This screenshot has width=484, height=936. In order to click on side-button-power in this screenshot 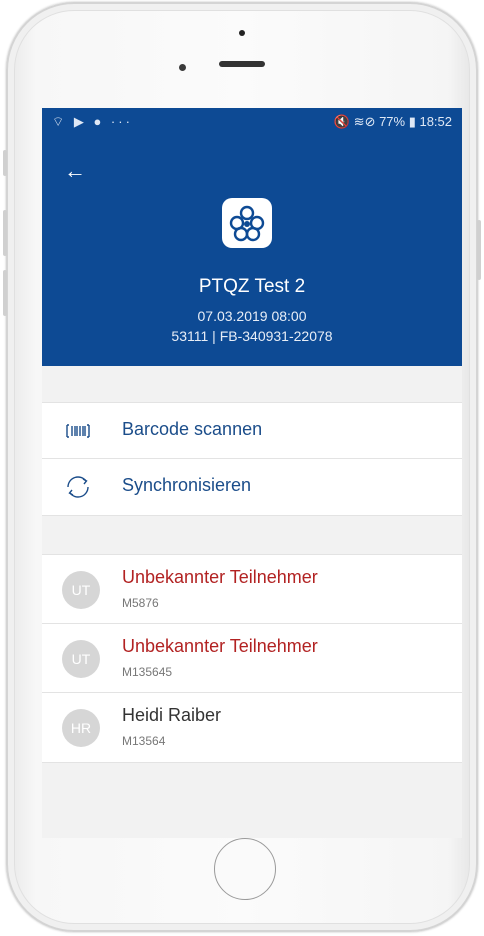, I will do `click(479, 250)`.